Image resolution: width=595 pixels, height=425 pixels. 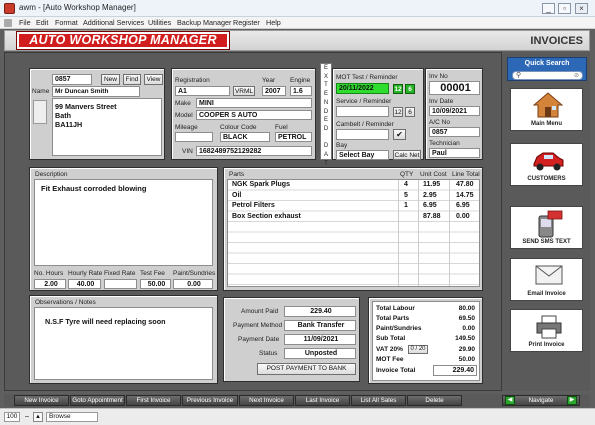 What do you see at coordinates (153, 400) in the screenshot?
I see `first-invoice-button: First Invoice` at bounding box center [153, 400].